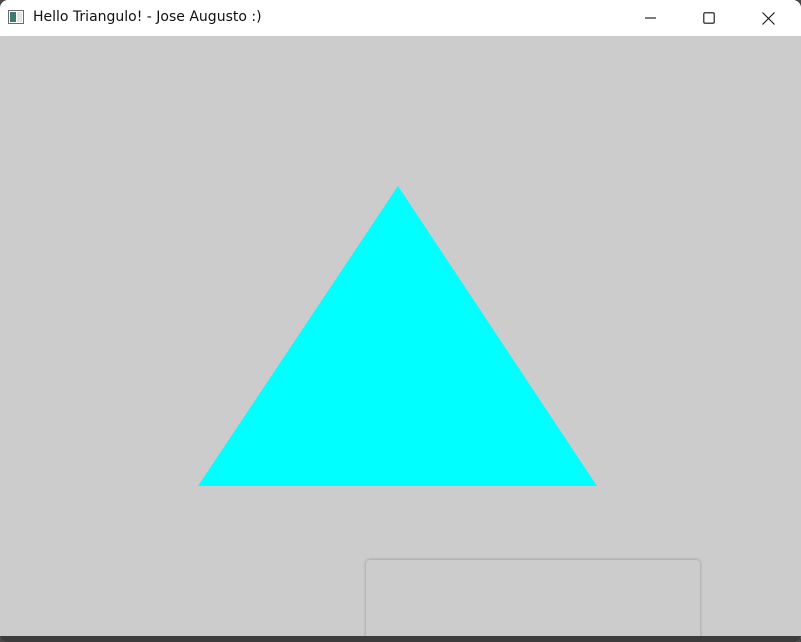 Image resolution: width=801 pixels, height=642 pixels. I want to click on window-bottom-edge, so click(400, 639).